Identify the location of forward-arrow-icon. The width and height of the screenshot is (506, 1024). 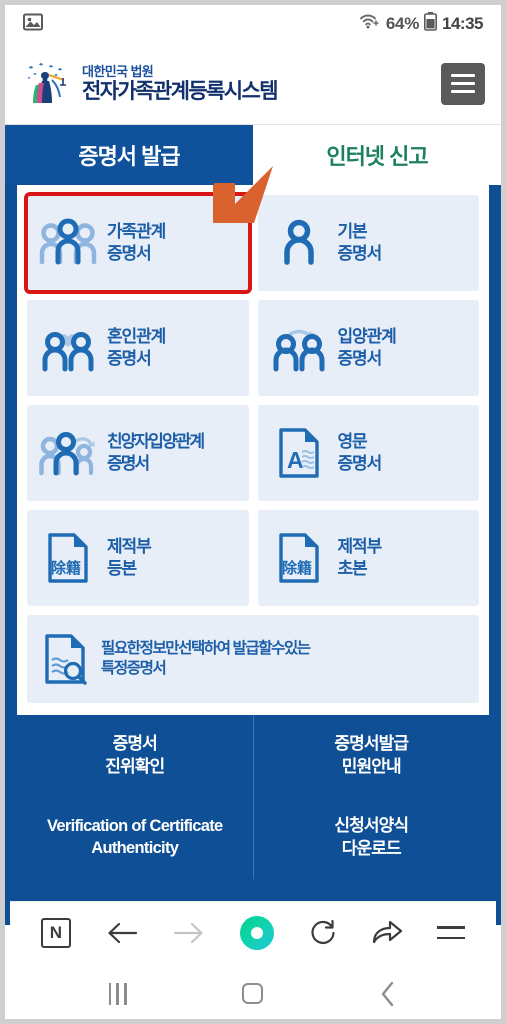
(188, 932).